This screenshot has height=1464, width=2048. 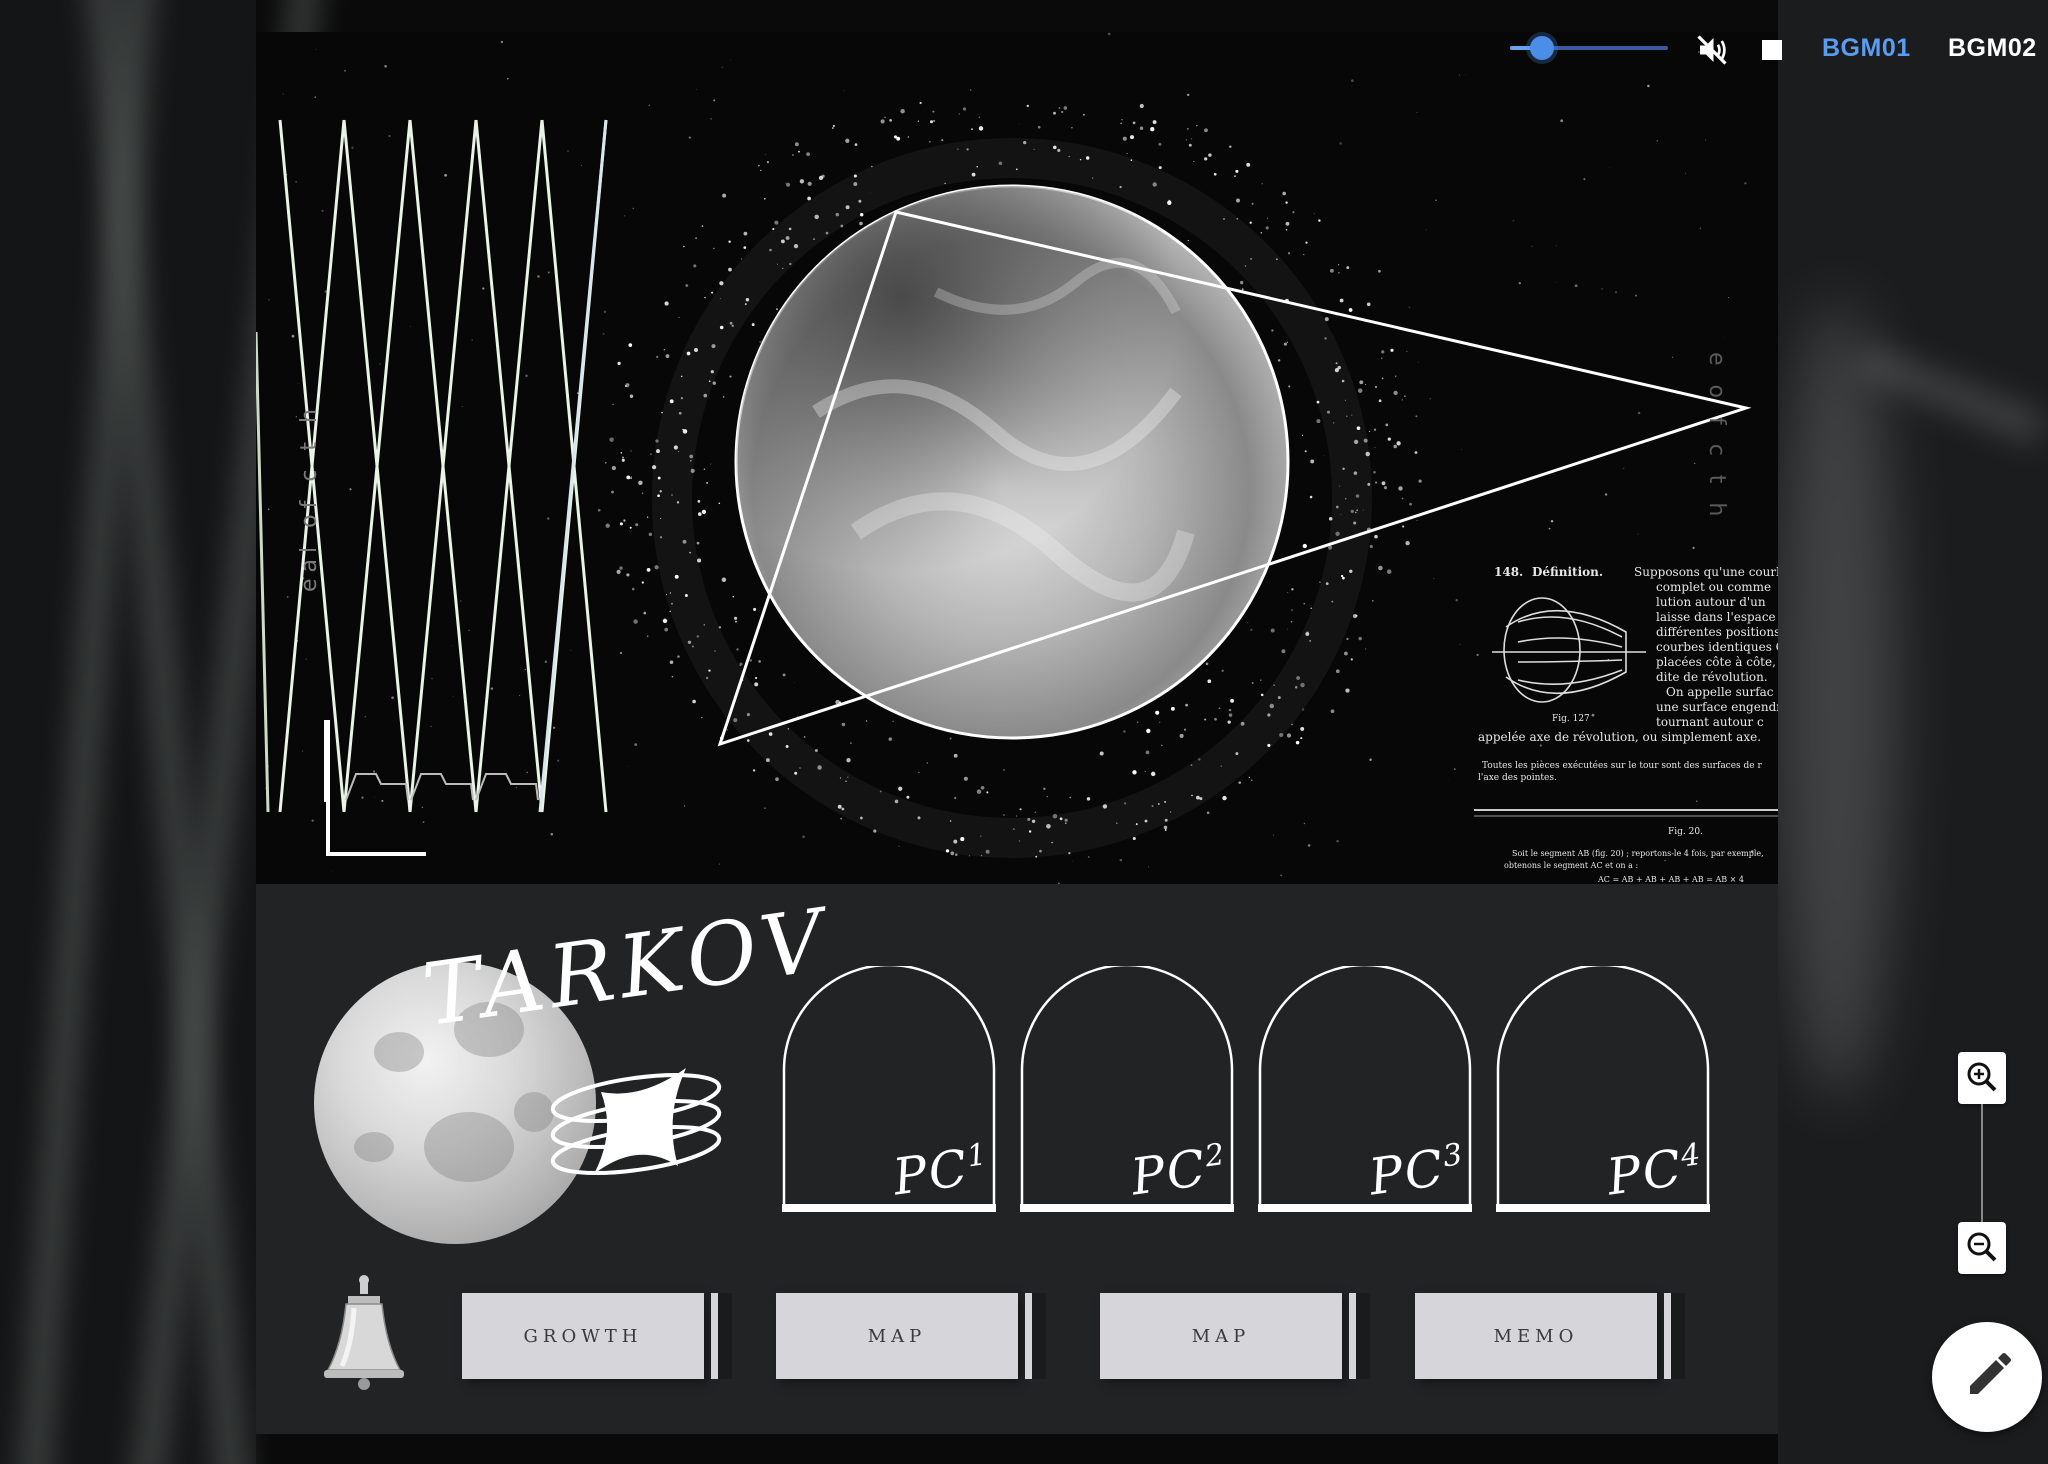 I want to click on footer-line-1: obtenons le segment AC et on a :, so click(x=1571, y=865).